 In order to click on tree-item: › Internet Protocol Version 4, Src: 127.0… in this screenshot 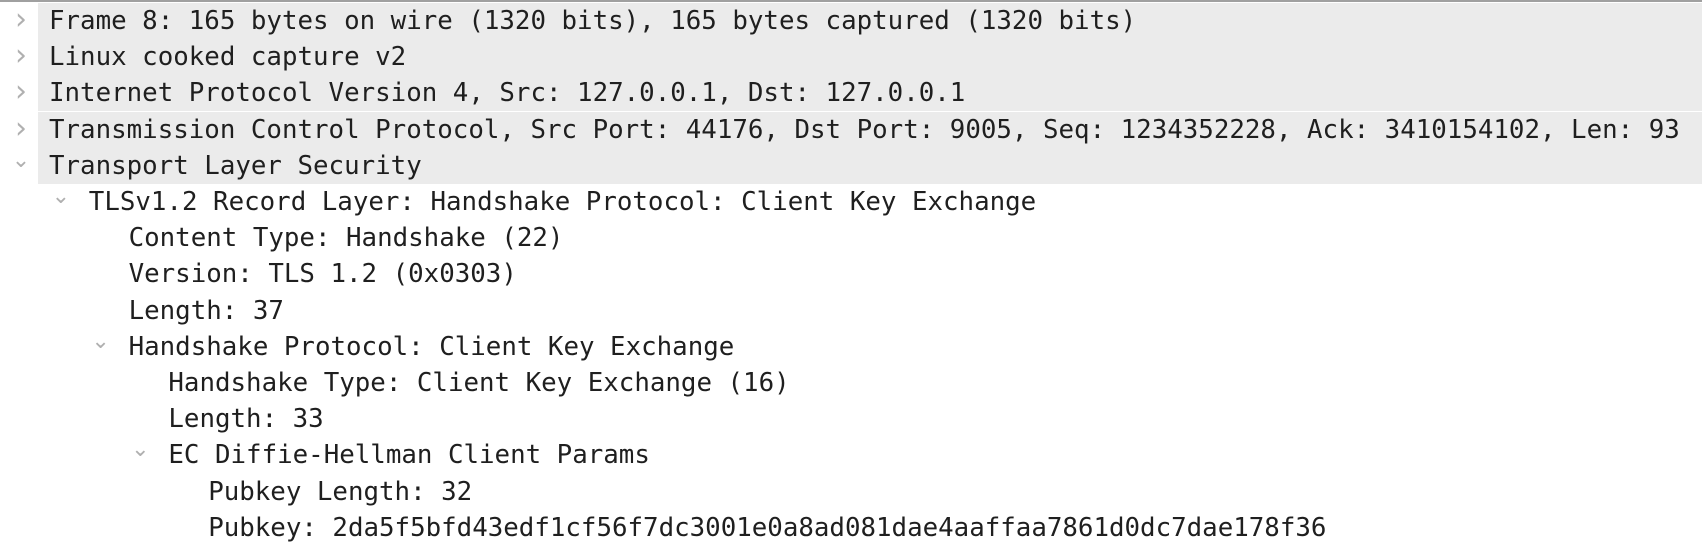, I will do `click(851, 93)`.